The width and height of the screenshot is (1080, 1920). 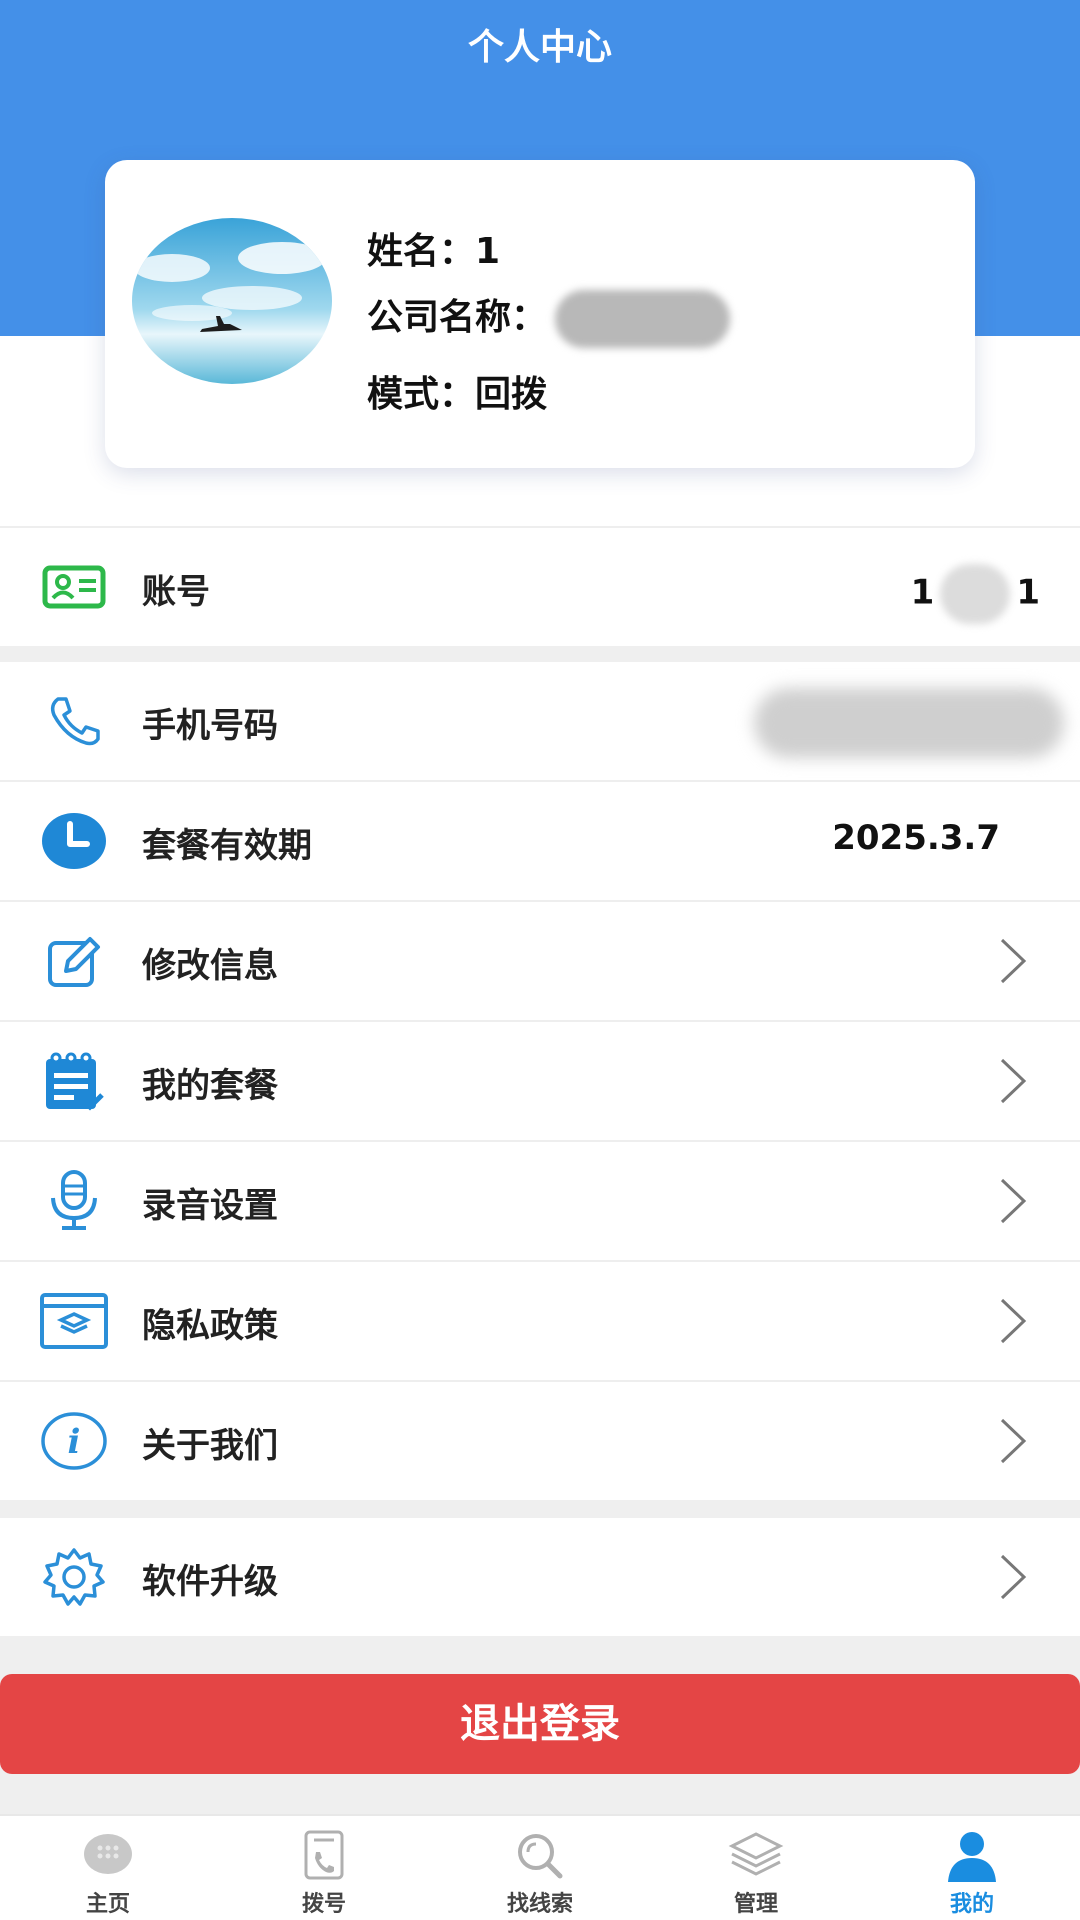 What do you see at coordinates (227, 846) in the screenshot?
I see `validity-label: 套餐有效期` at bounding box center [227, 846].